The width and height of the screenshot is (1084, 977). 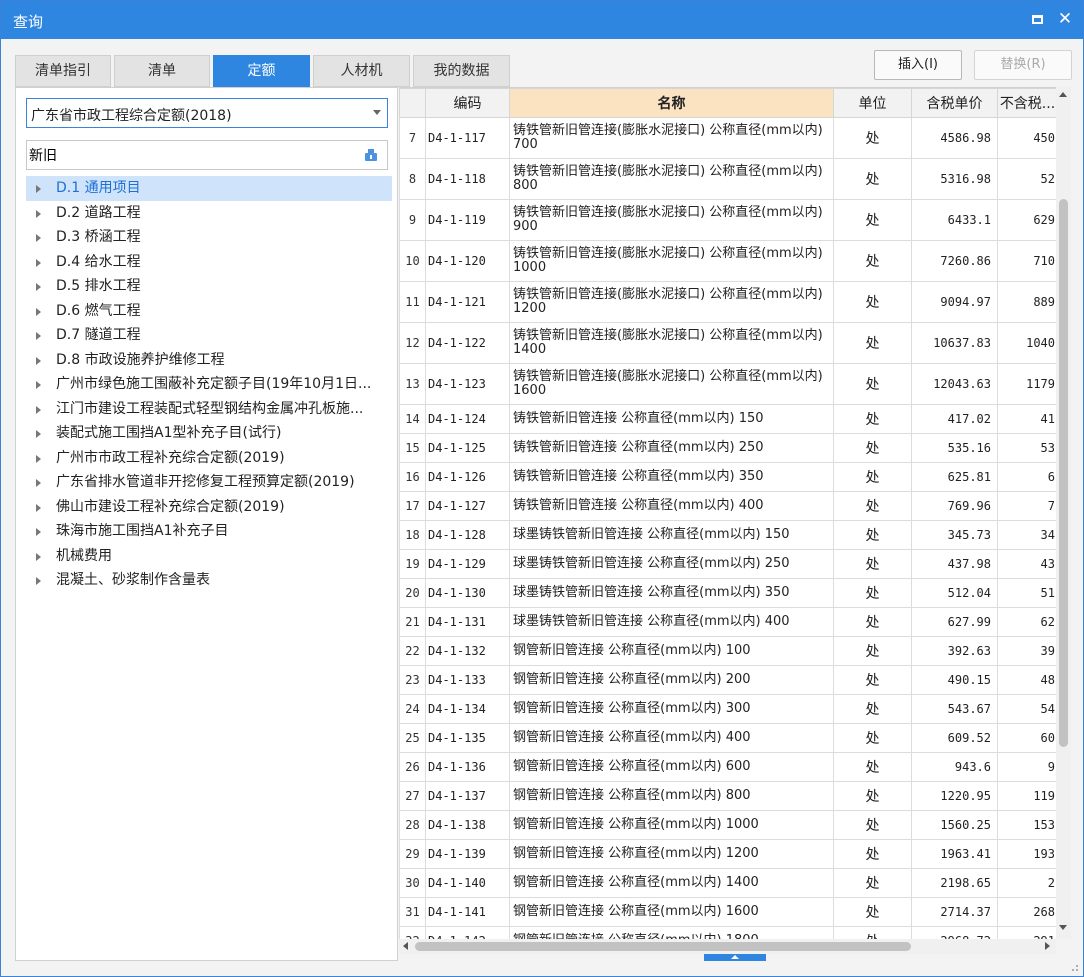 I want to click on title-bar: 查询 ✕, so click(x=542, y=20).